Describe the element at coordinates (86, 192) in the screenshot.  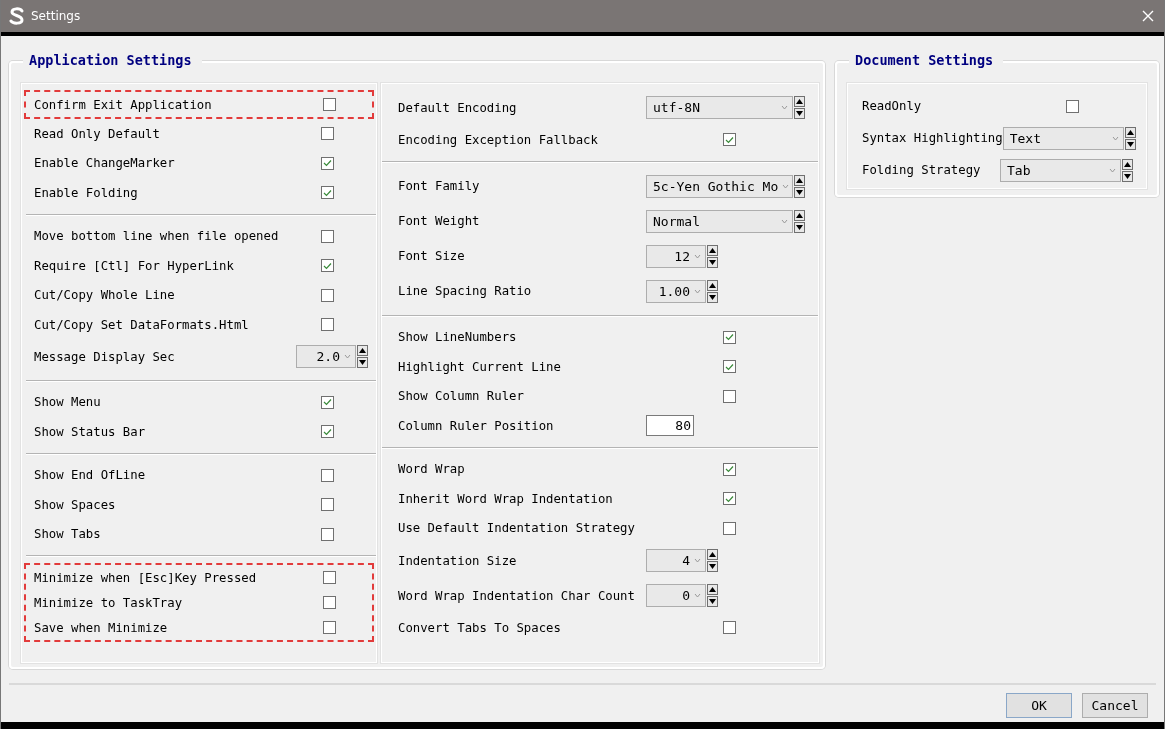
I see `setting-label: Enable Folding` at that location.